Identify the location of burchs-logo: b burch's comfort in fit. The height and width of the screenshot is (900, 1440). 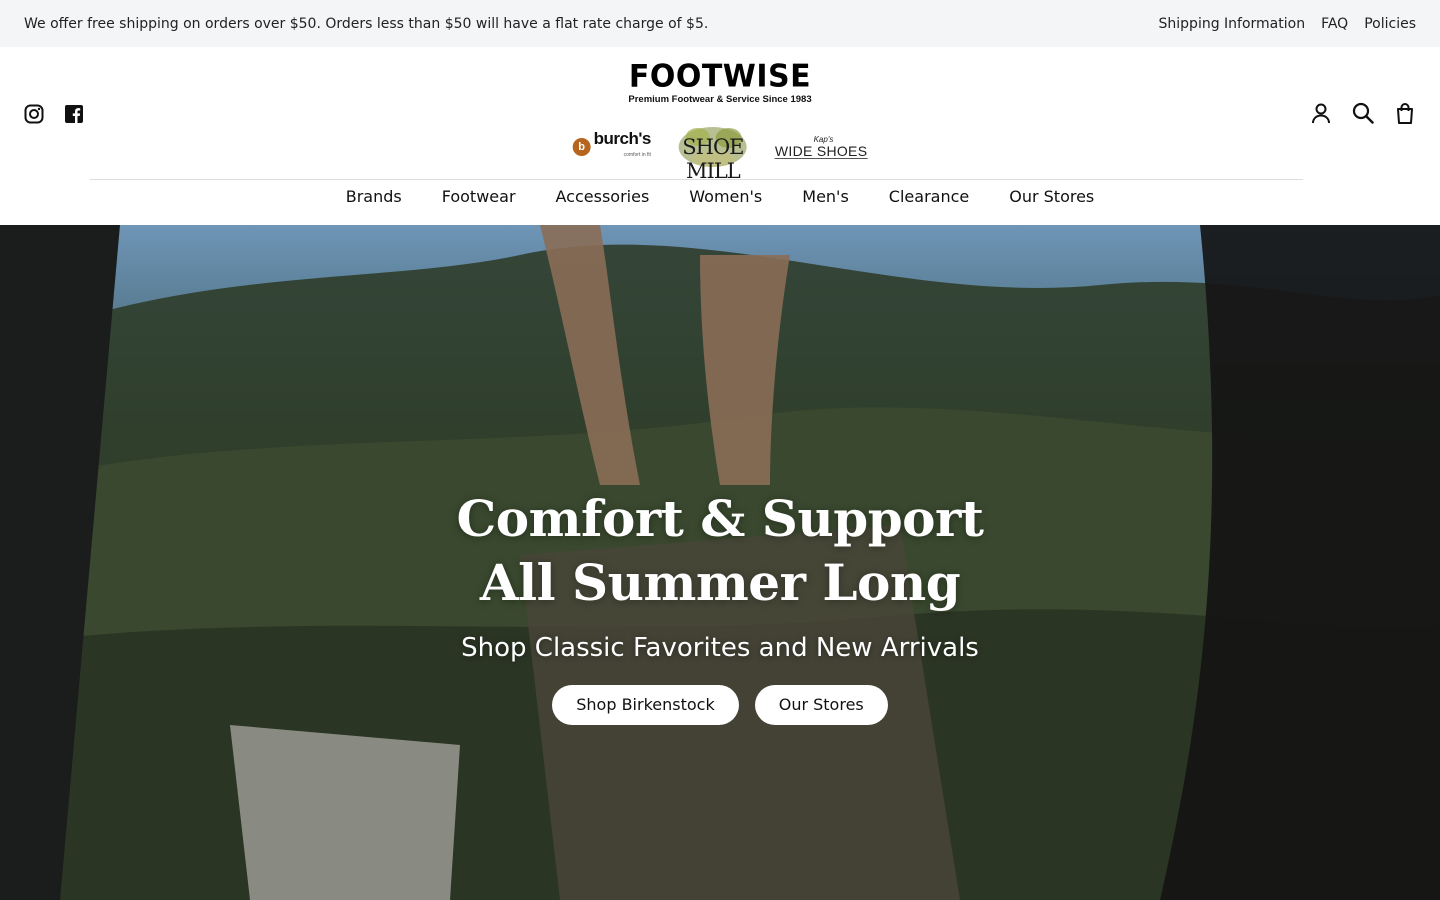
(612, 146).